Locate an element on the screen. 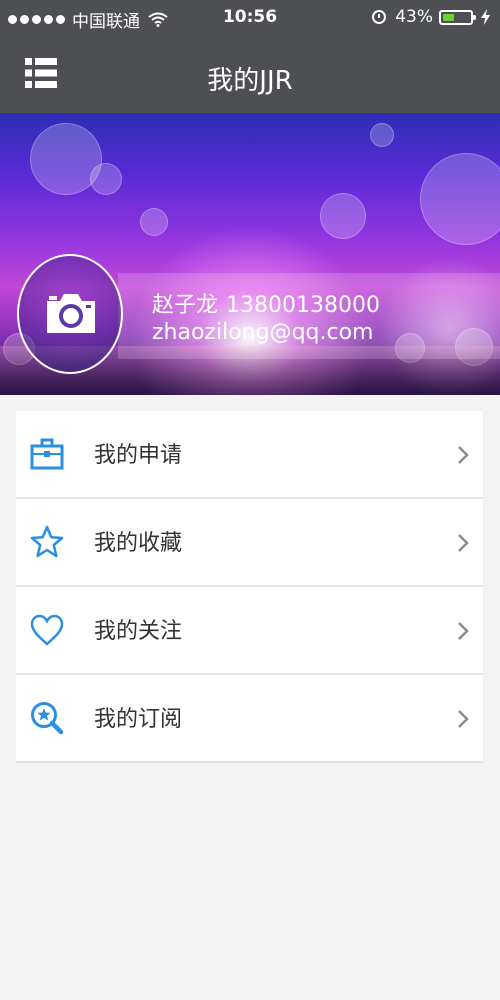 This screenshot has height=1000, width=500. menu-item-favorites: 我的收藏 is located at coordinates (249, 543).